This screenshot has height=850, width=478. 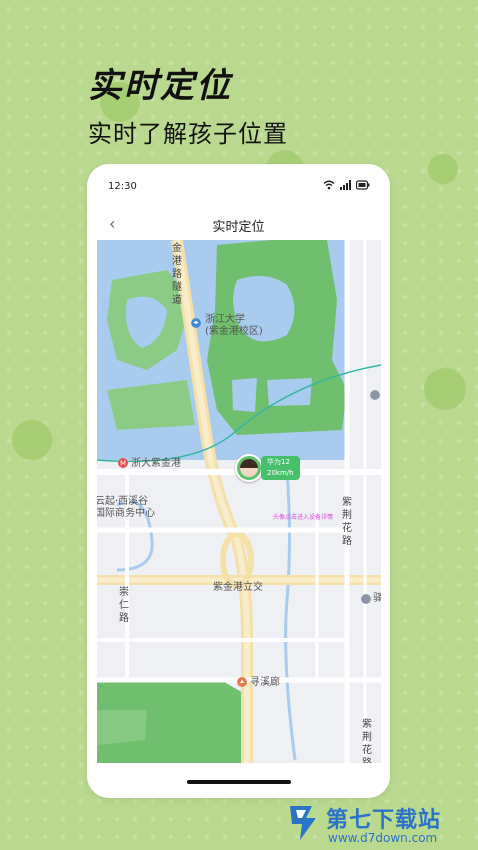 I want to click on home-indicator, so click(x=239, y=782).